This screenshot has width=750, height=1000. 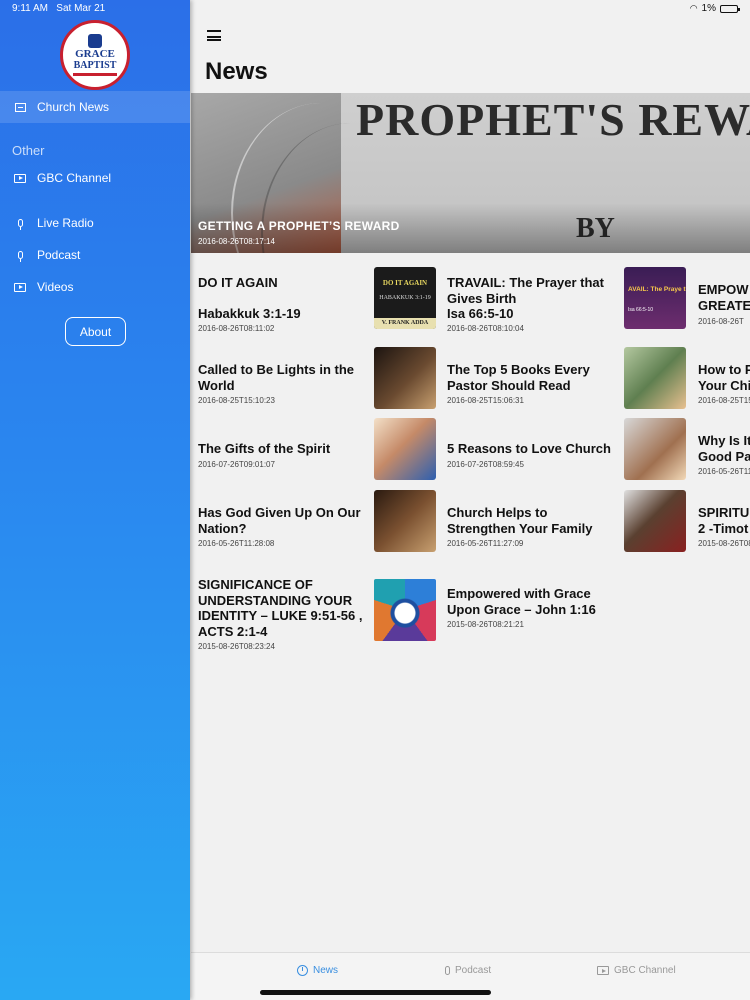 What do you see at coordinates (276, 377) in the screenshot?
I see `article-title: Called to Be Lights in the World` at bounding box center [276, 377].